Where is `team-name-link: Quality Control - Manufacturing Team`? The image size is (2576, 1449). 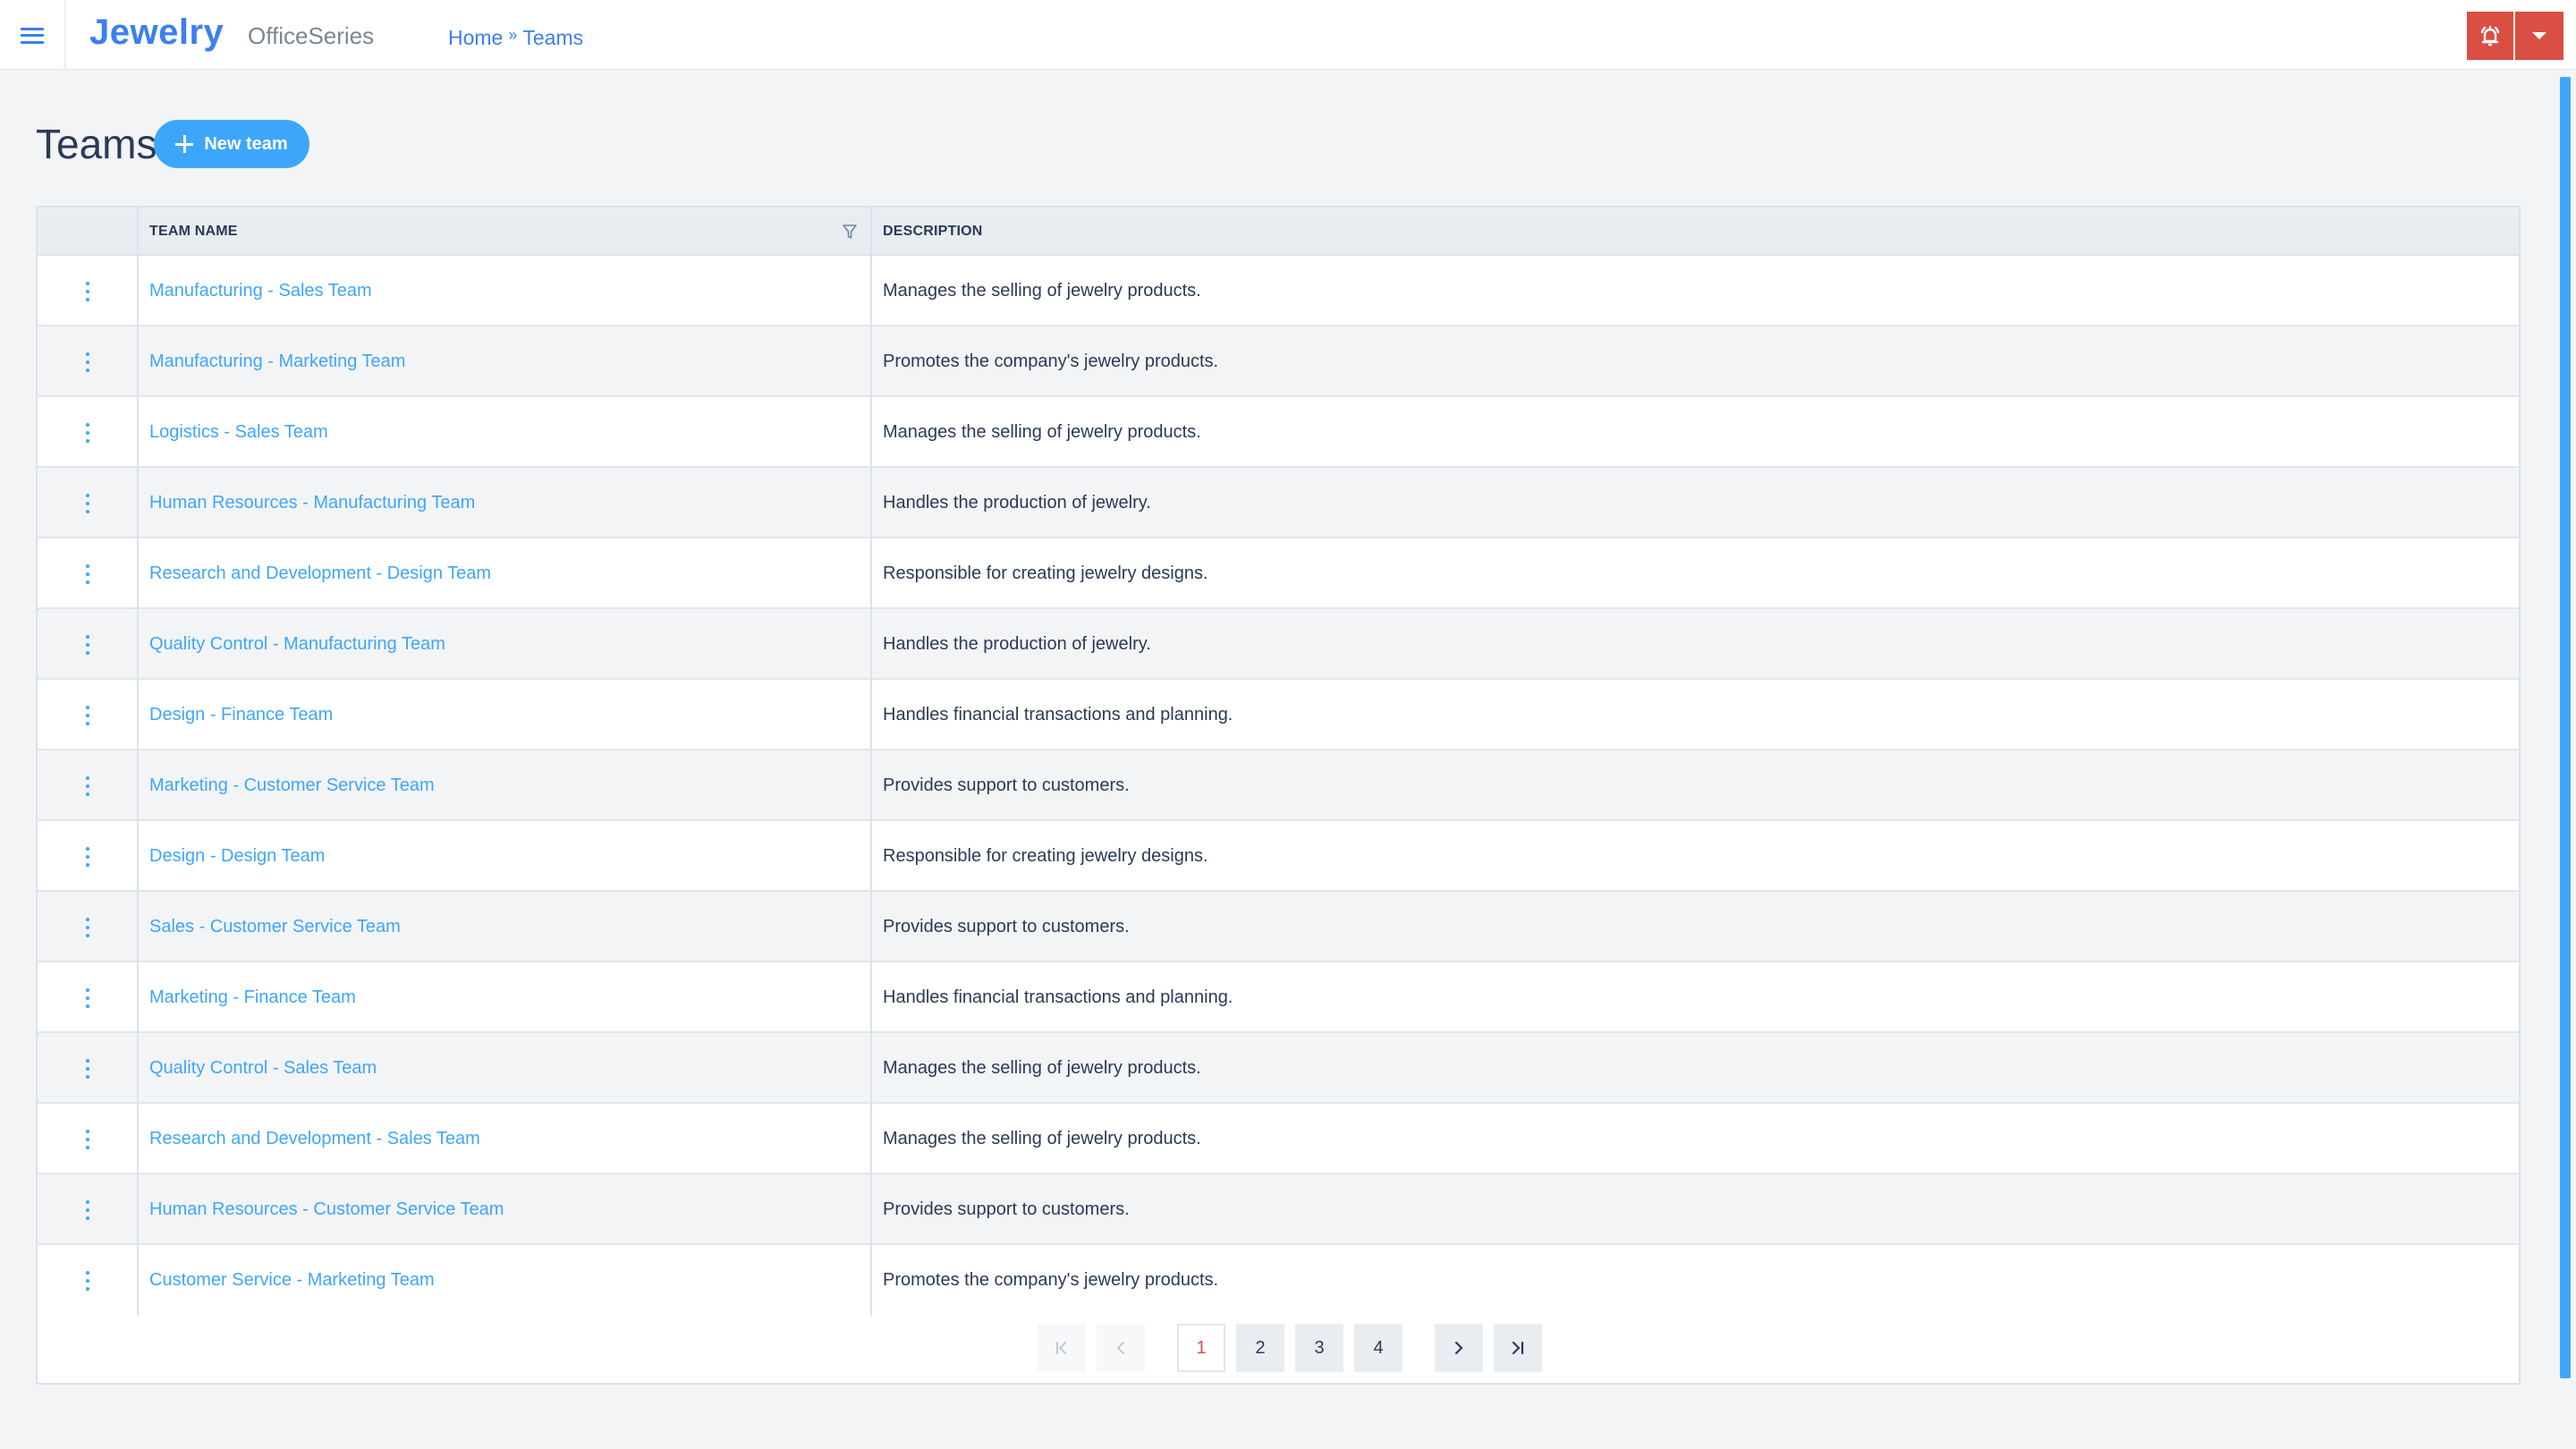
team-name-link: Quality Control - Manufacturing Team is located at coordinates (297, 644).